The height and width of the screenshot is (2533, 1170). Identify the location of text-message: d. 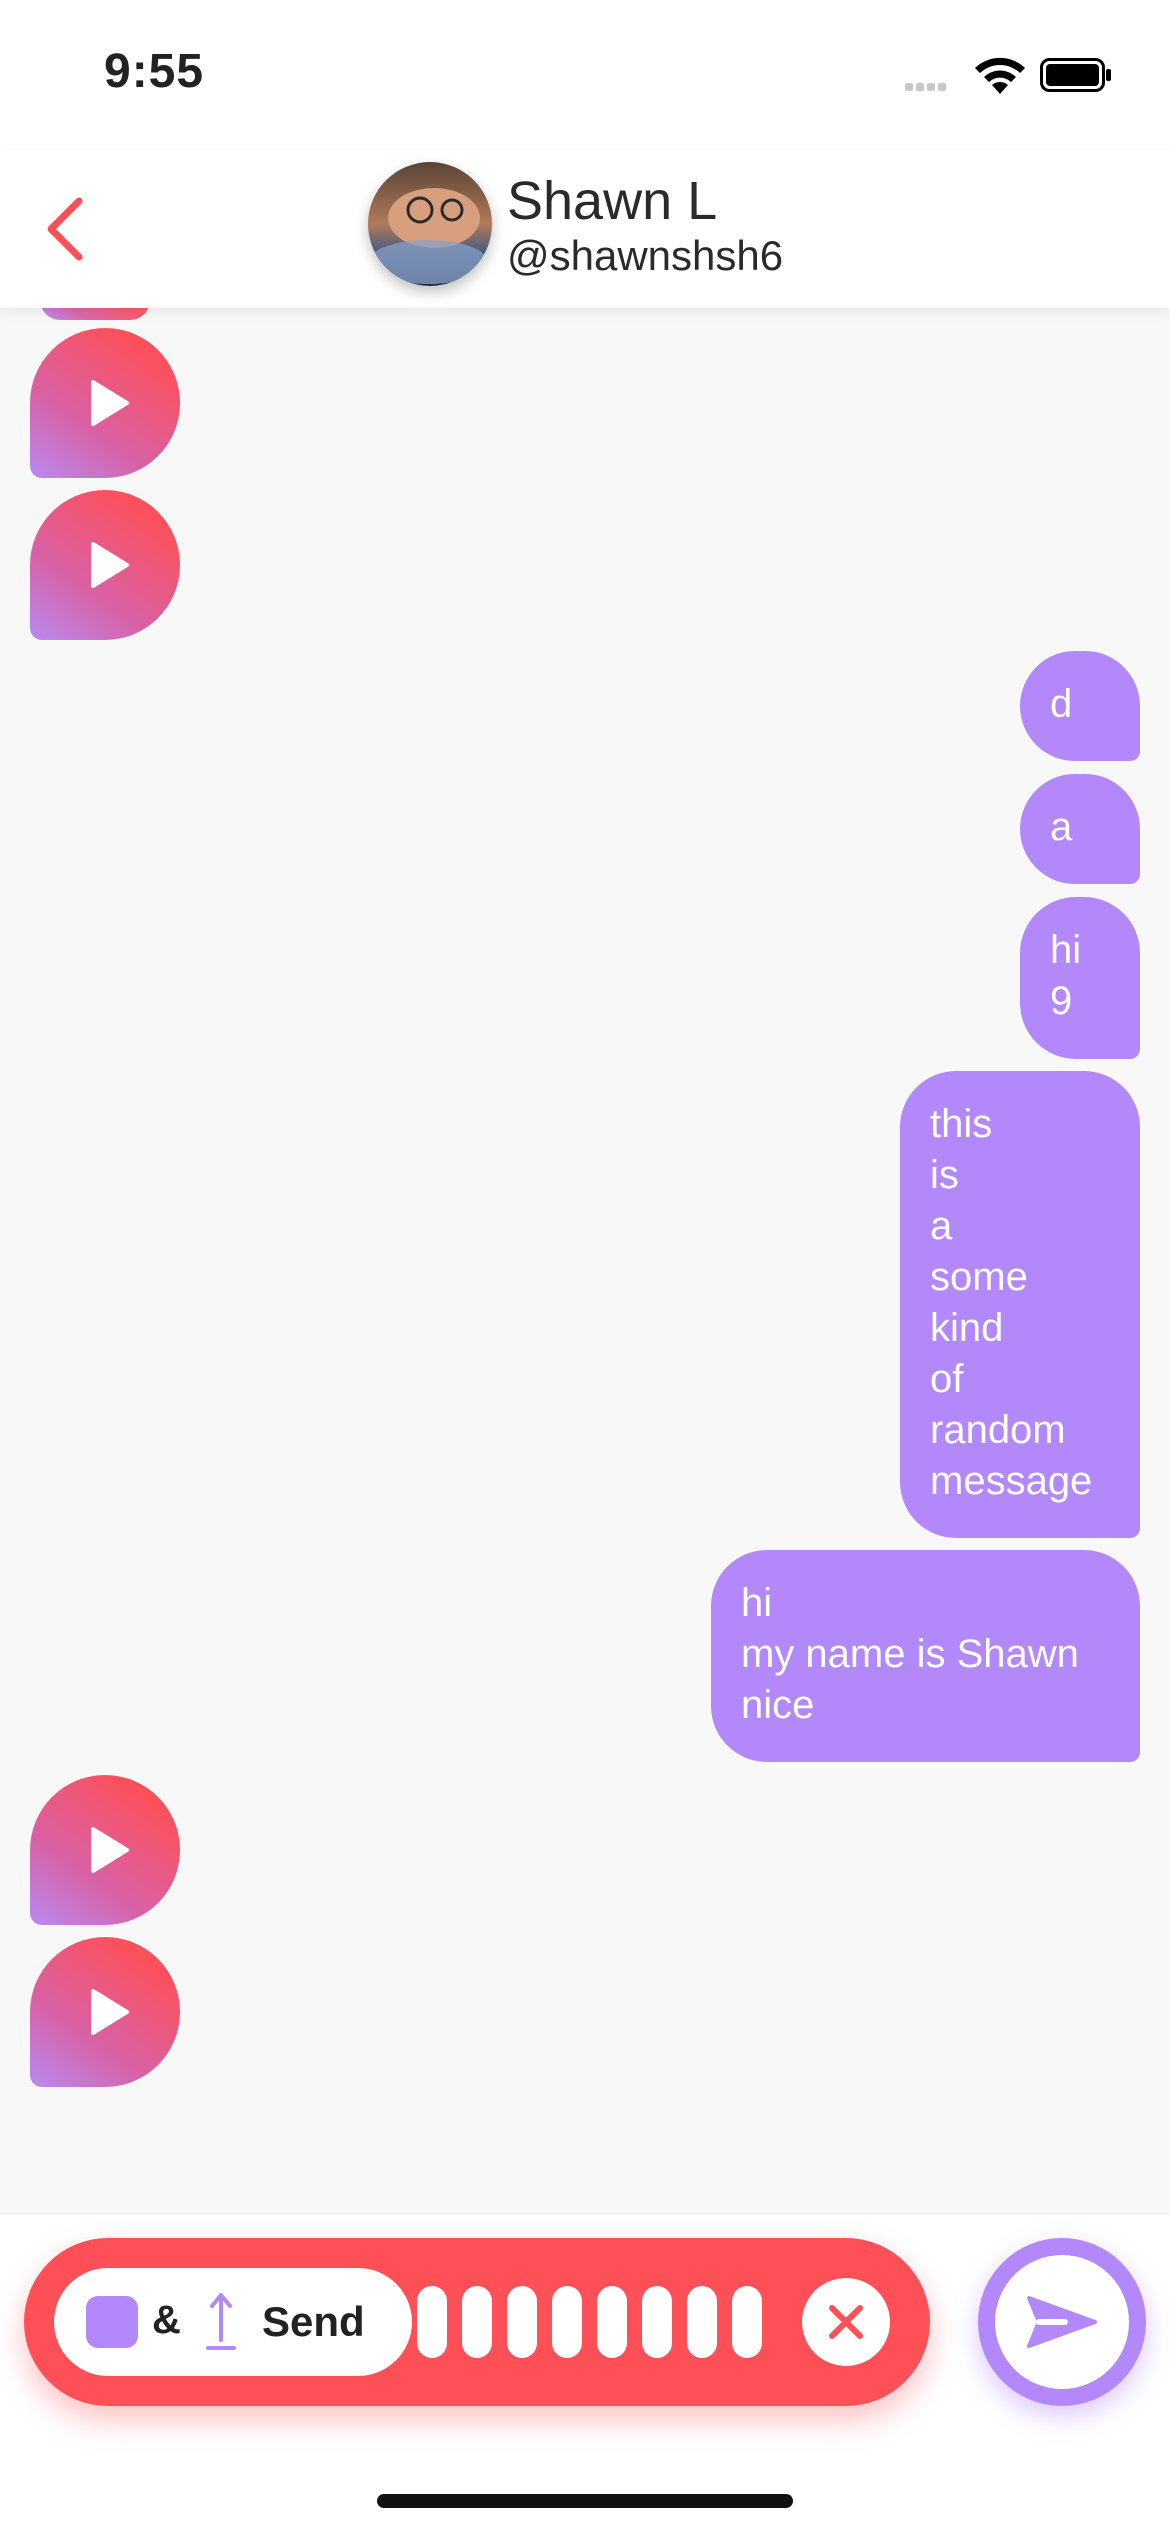
(1080, 706).